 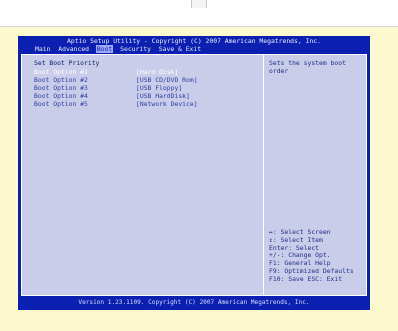 I want to click on boot-option-5-label: Boot Option #5, so click(x=61, y=104).